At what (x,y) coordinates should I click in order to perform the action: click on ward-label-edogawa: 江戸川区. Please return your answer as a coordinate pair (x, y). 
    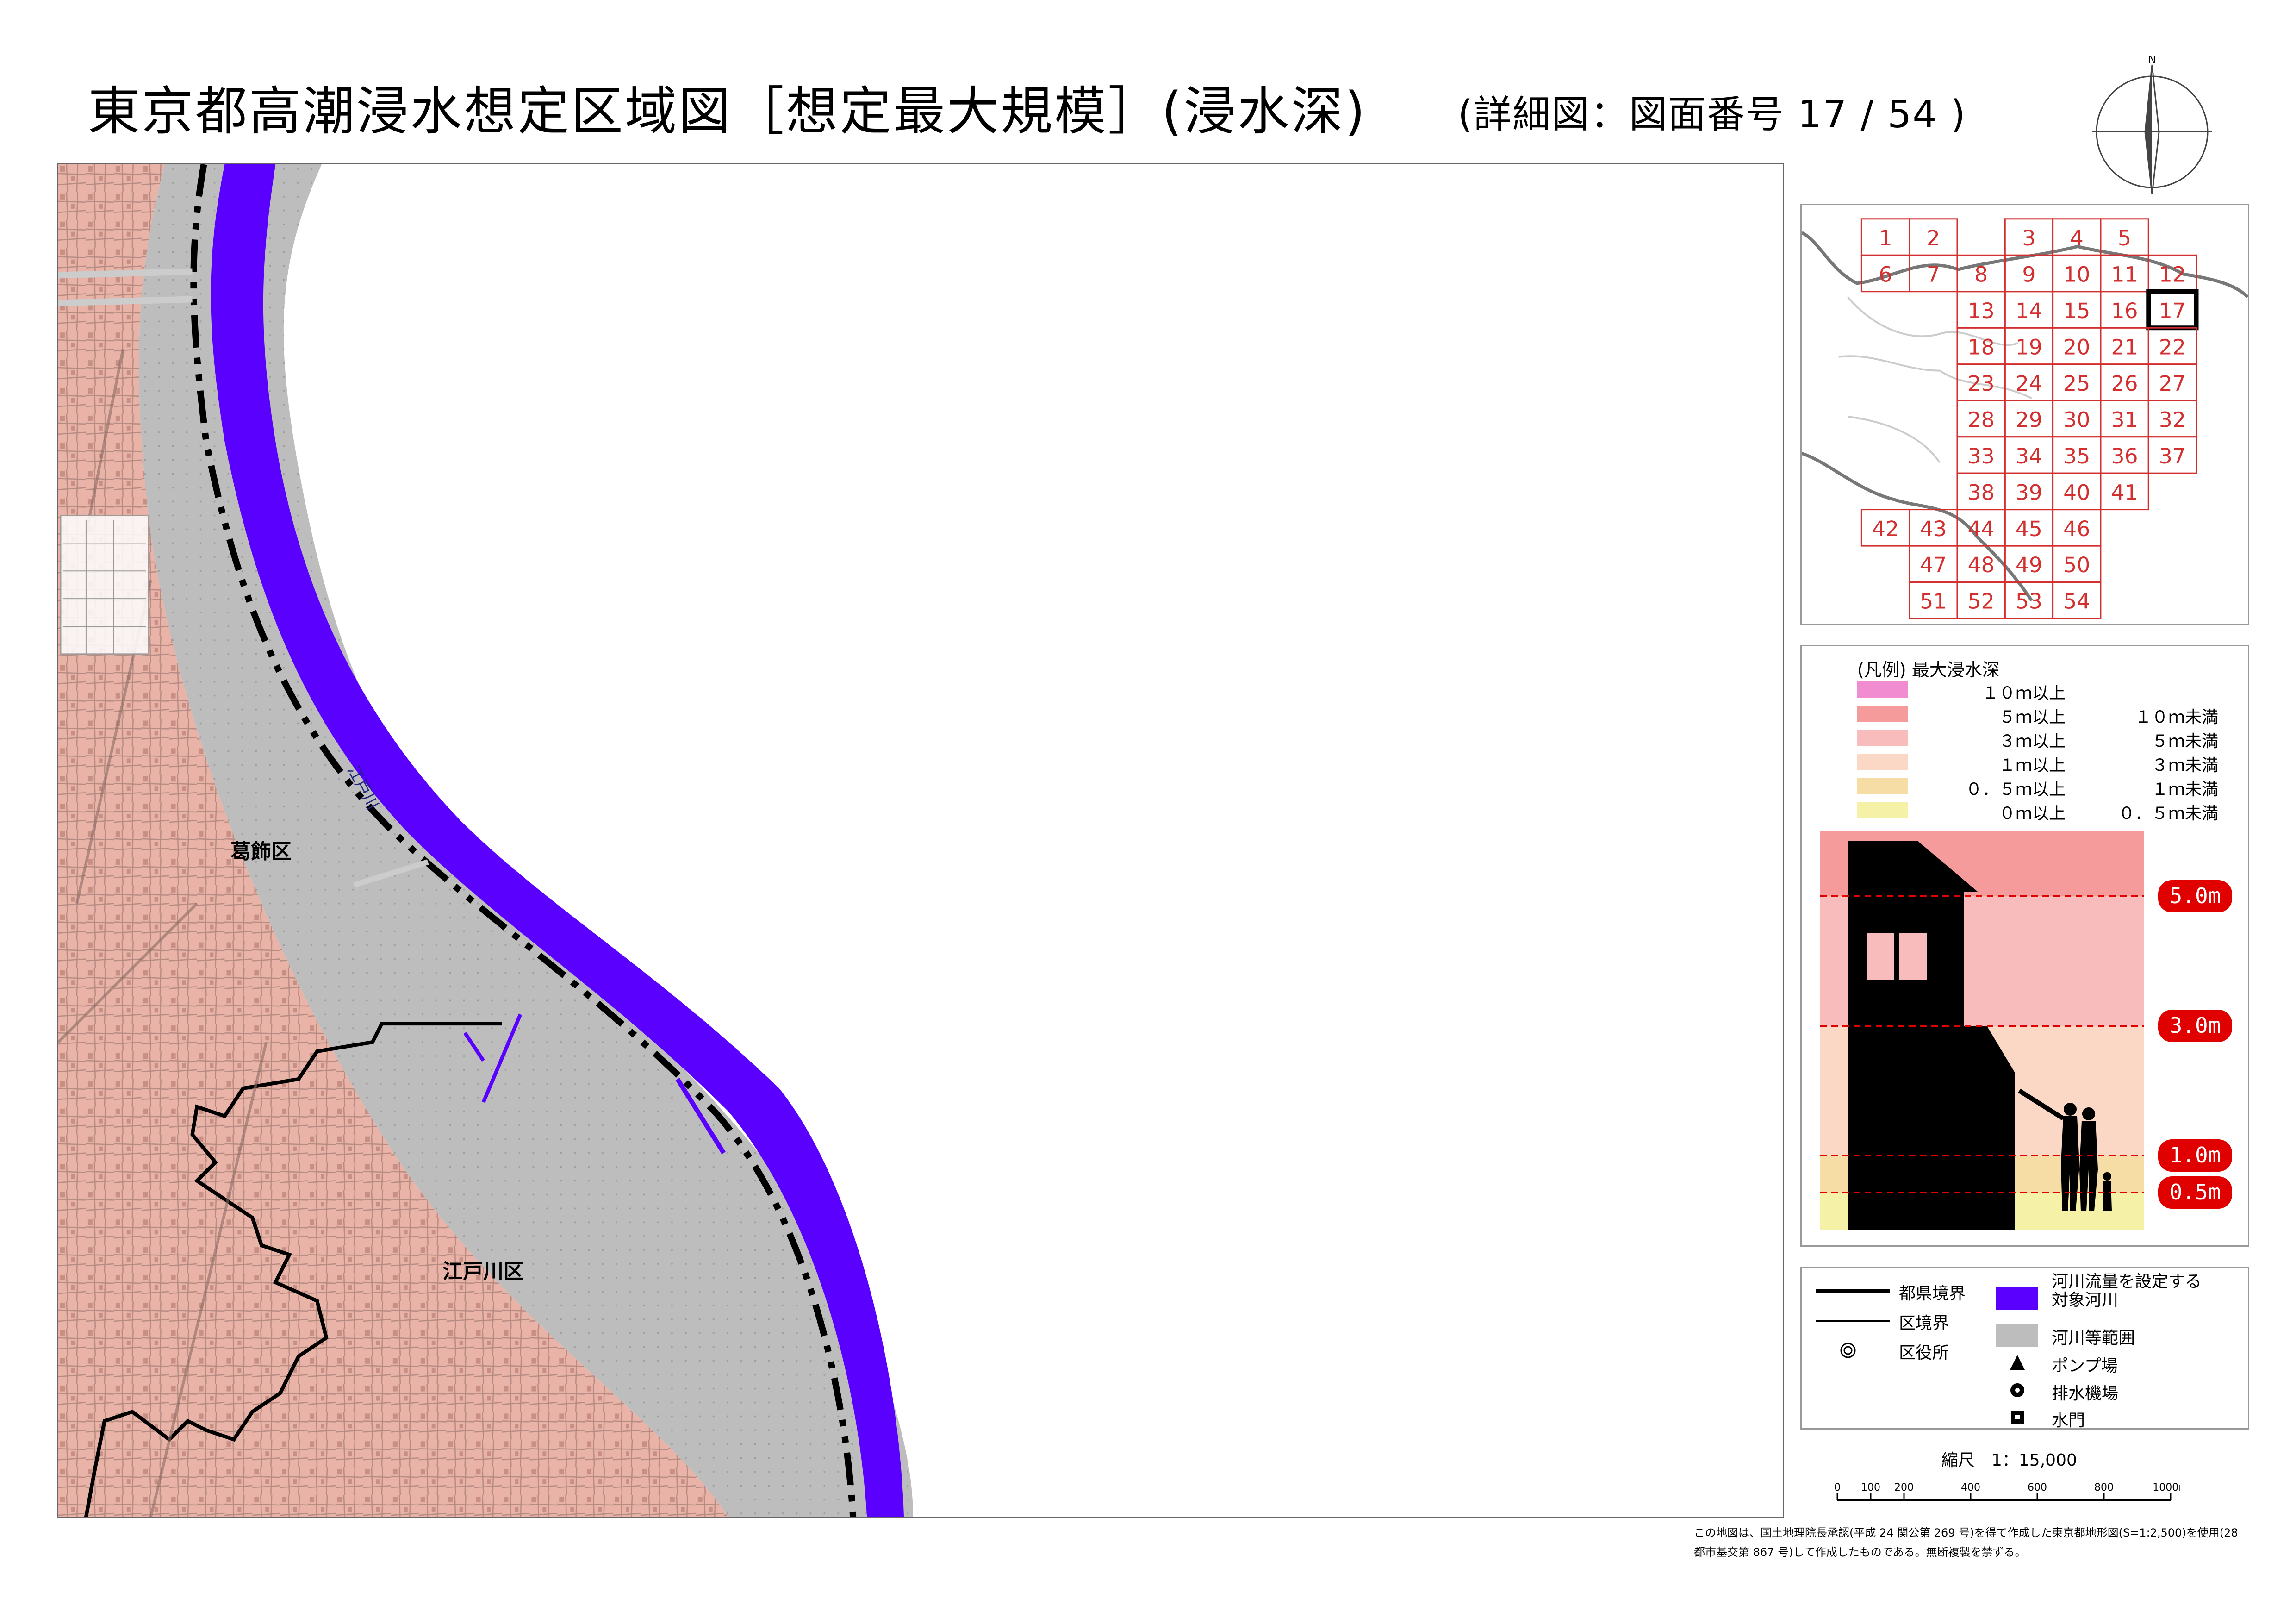
    Looking at the image, I should click on (483, 1271).